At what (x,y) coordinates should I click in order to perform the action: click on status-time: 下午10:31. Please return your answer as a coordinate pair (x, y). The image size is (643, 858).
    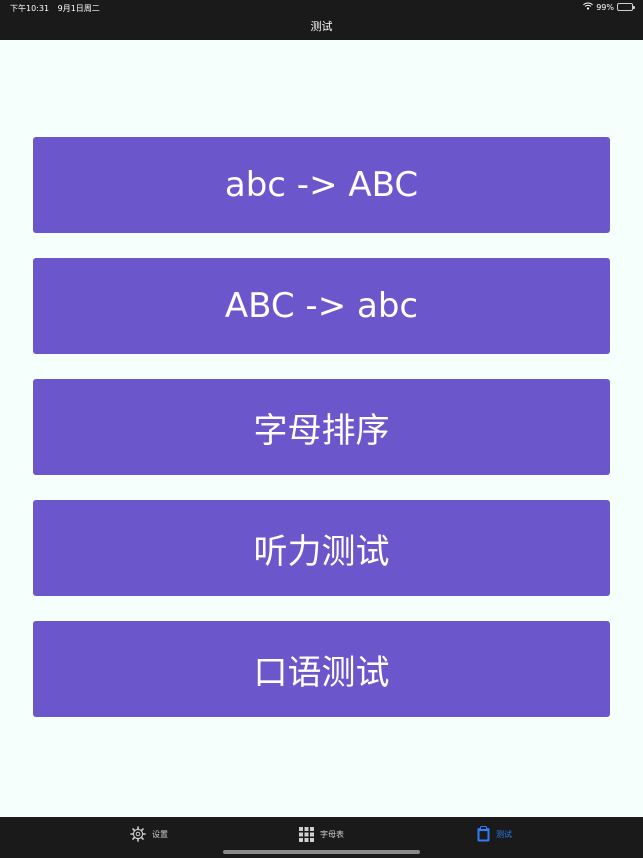
    Looking at the image, I should click on (30, 8).